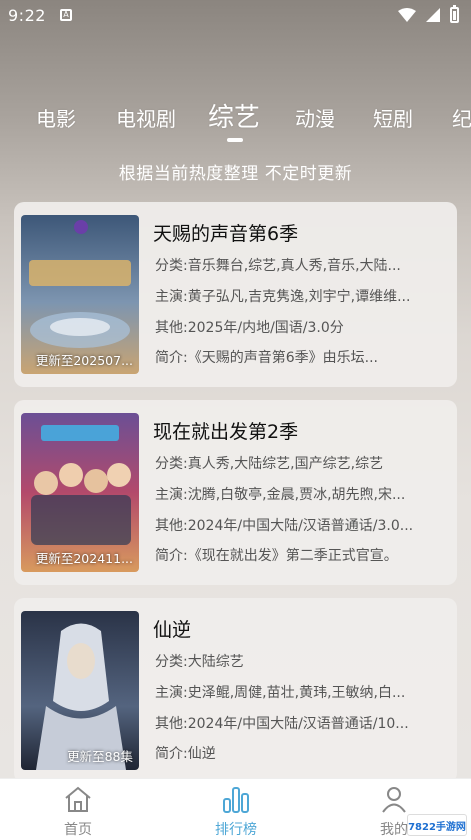  I want to click on update-status: 更新至88集, so click(100, 756).